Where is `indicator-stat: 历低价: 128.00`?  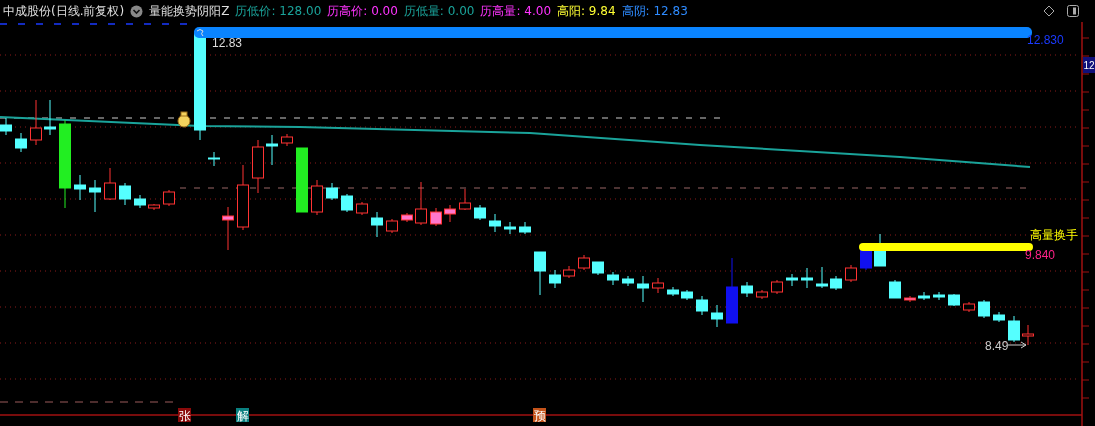 indicator-stat: 历低价: 128.00 is located at coordinates (278, 11).